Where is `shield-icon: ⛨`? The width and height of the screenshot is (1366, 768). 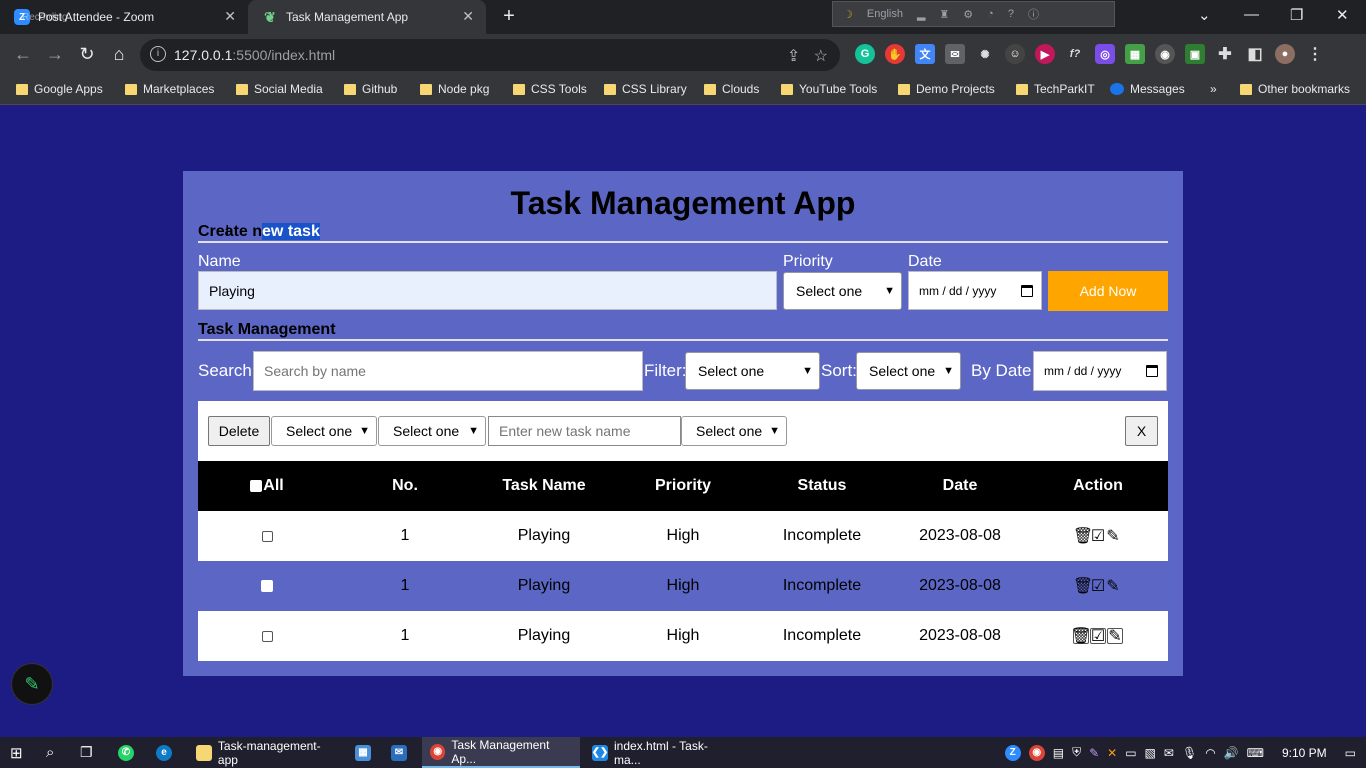 shield-icon: ⛨ is located at coordinates (1076, 752).